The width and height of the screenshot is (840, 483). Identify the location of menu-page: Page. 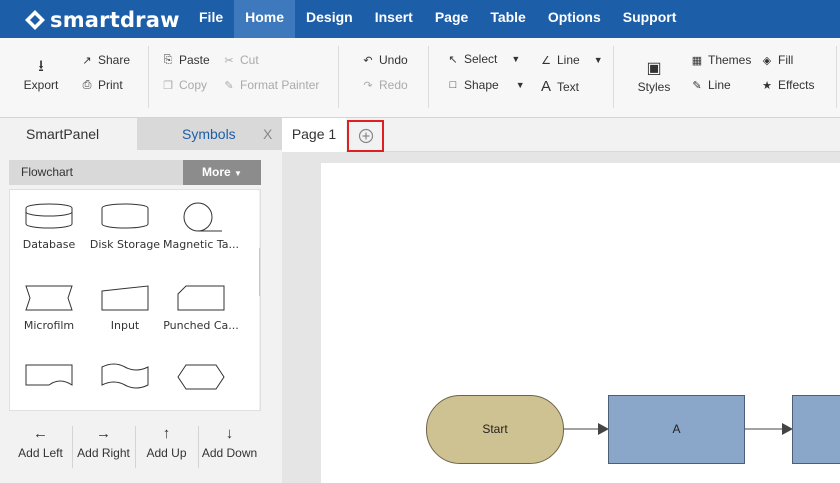
(451, 19).